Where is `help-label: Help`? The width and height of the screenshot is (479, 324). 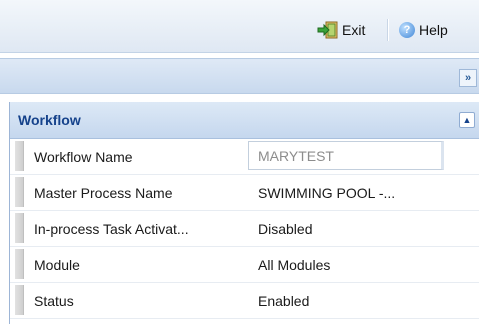
help-label: Help is located at coordinates (433, 30).